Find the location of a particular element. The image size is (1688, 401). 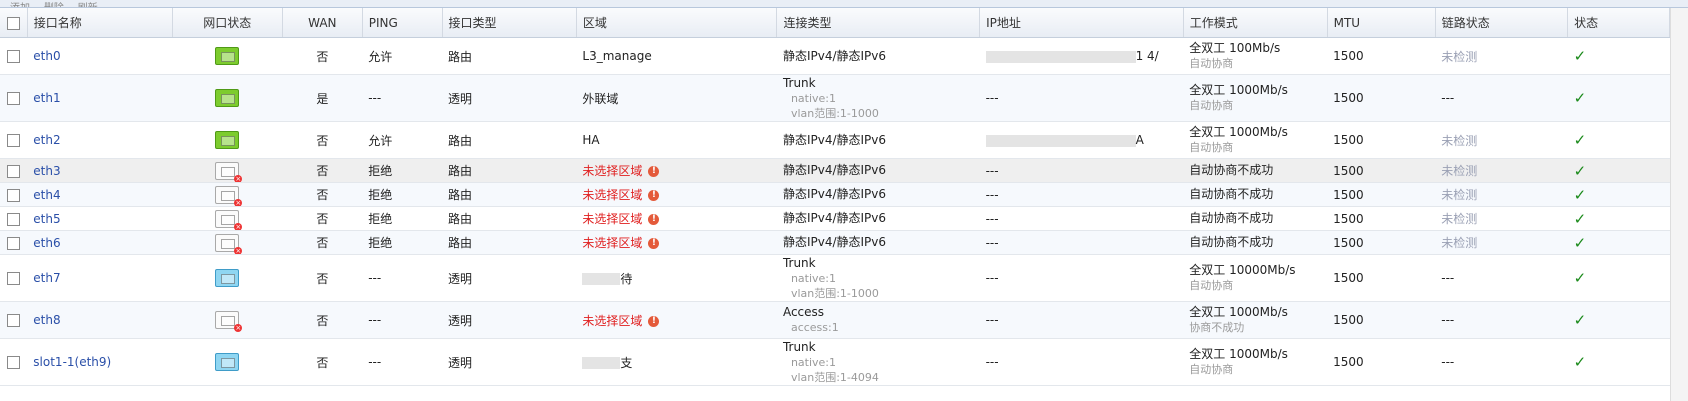

col-header-conn: 连接类型 is located at coordinates (878, 23).